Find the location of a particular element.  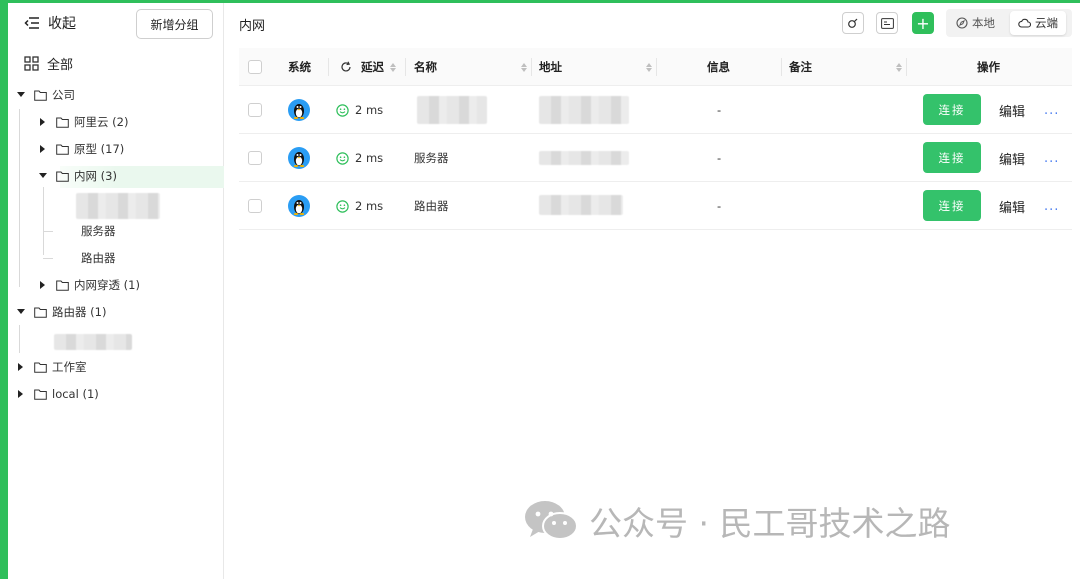

tree-item-label: 路由器 (1) is located at coordinates (79, 312).